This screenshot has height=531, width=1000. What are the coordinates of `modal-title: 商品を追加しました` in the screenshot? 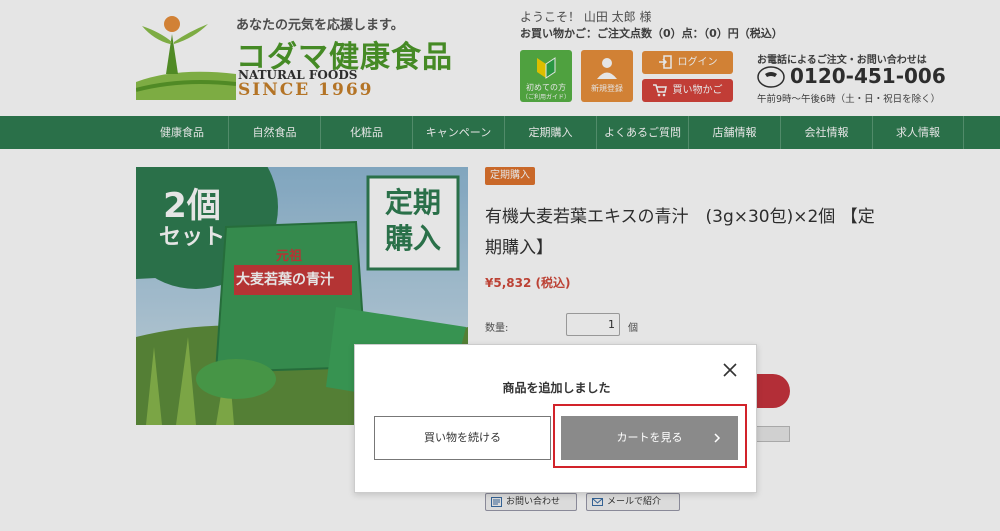 It's located at (556, 388).